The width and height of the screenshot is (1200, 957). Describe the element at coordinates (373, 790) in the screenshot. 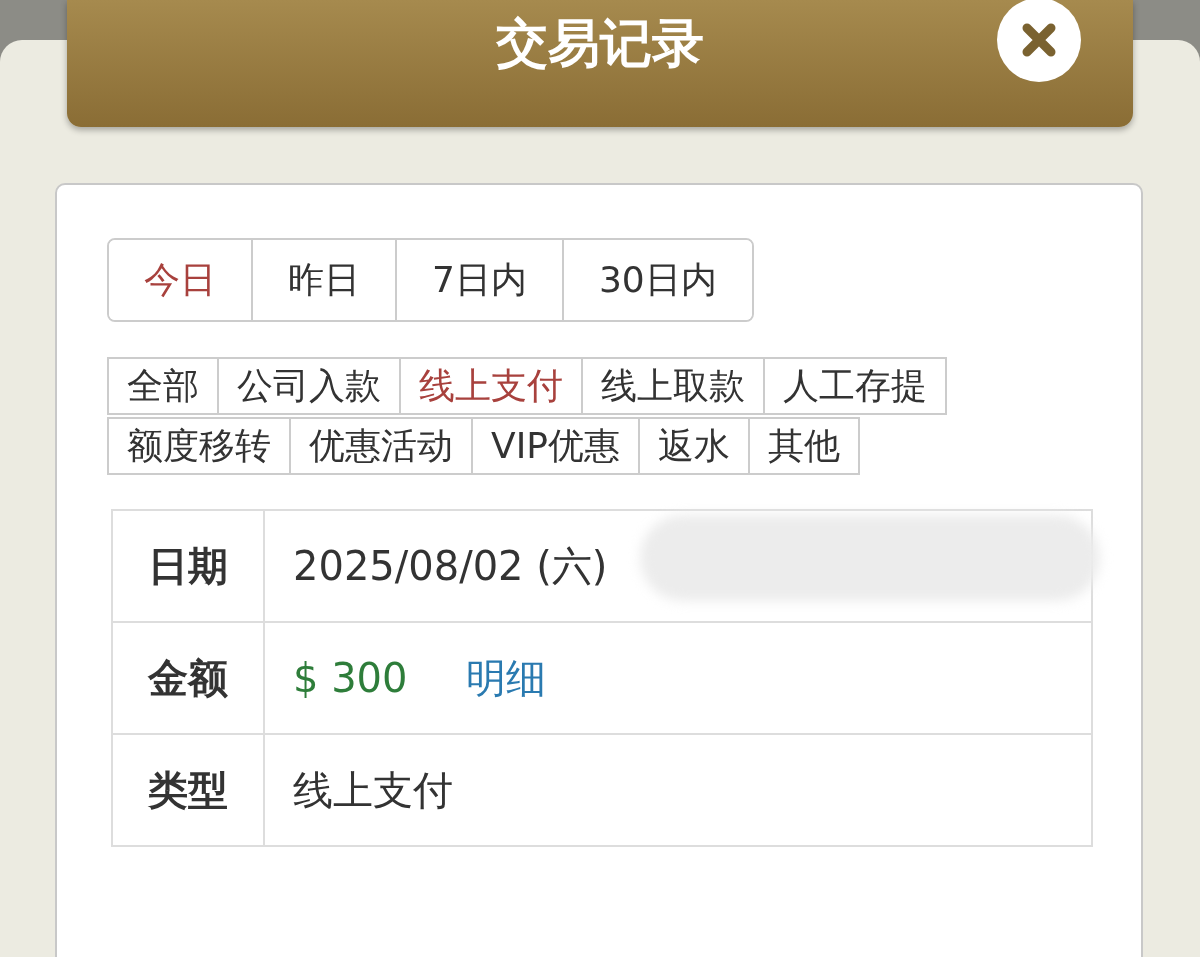

I see `type-value: 线上支付` at that location.